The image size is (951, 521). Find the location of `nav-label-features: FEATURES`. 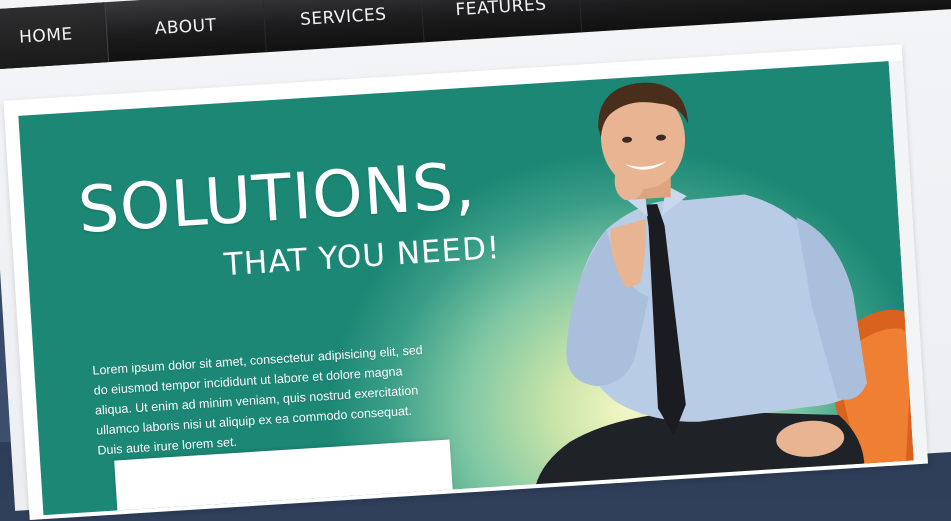

nav-label-features: FEATURES is located at coordinates (501, 10).